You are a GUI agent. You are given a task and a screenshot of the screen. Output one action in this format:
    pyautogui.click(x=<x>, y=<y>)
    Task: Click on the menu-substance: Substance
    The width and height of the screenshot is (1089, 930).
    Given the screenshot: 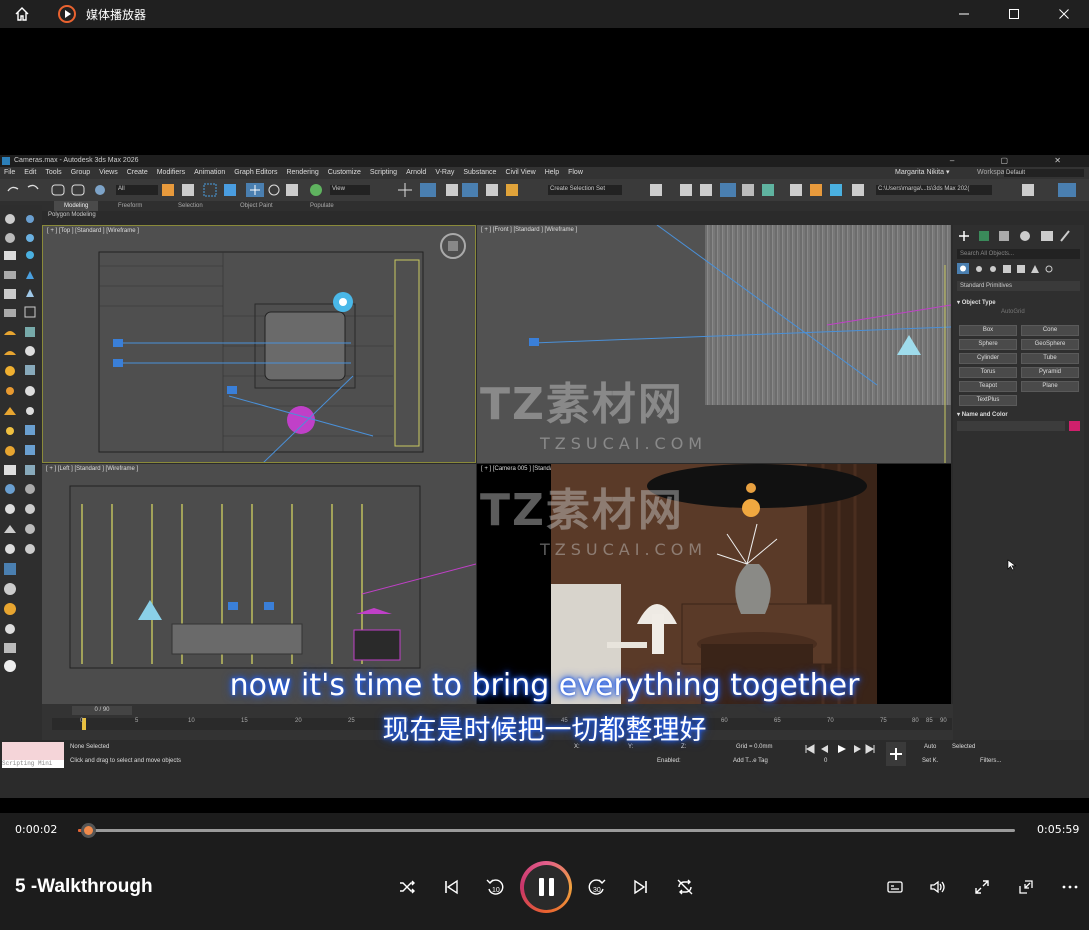 What is the action you would take?
    pyautogui.click(x=480, y=172)
    